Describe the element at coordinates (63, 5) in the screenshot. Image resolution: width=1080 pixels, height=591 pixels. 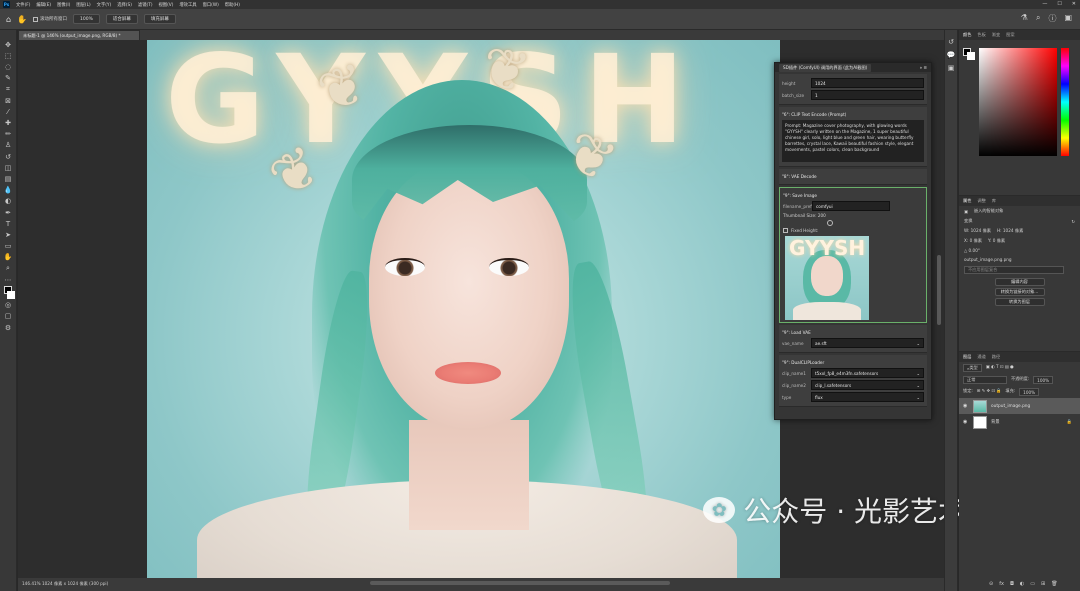
I see `menu-image: 图像(I)` at that location.